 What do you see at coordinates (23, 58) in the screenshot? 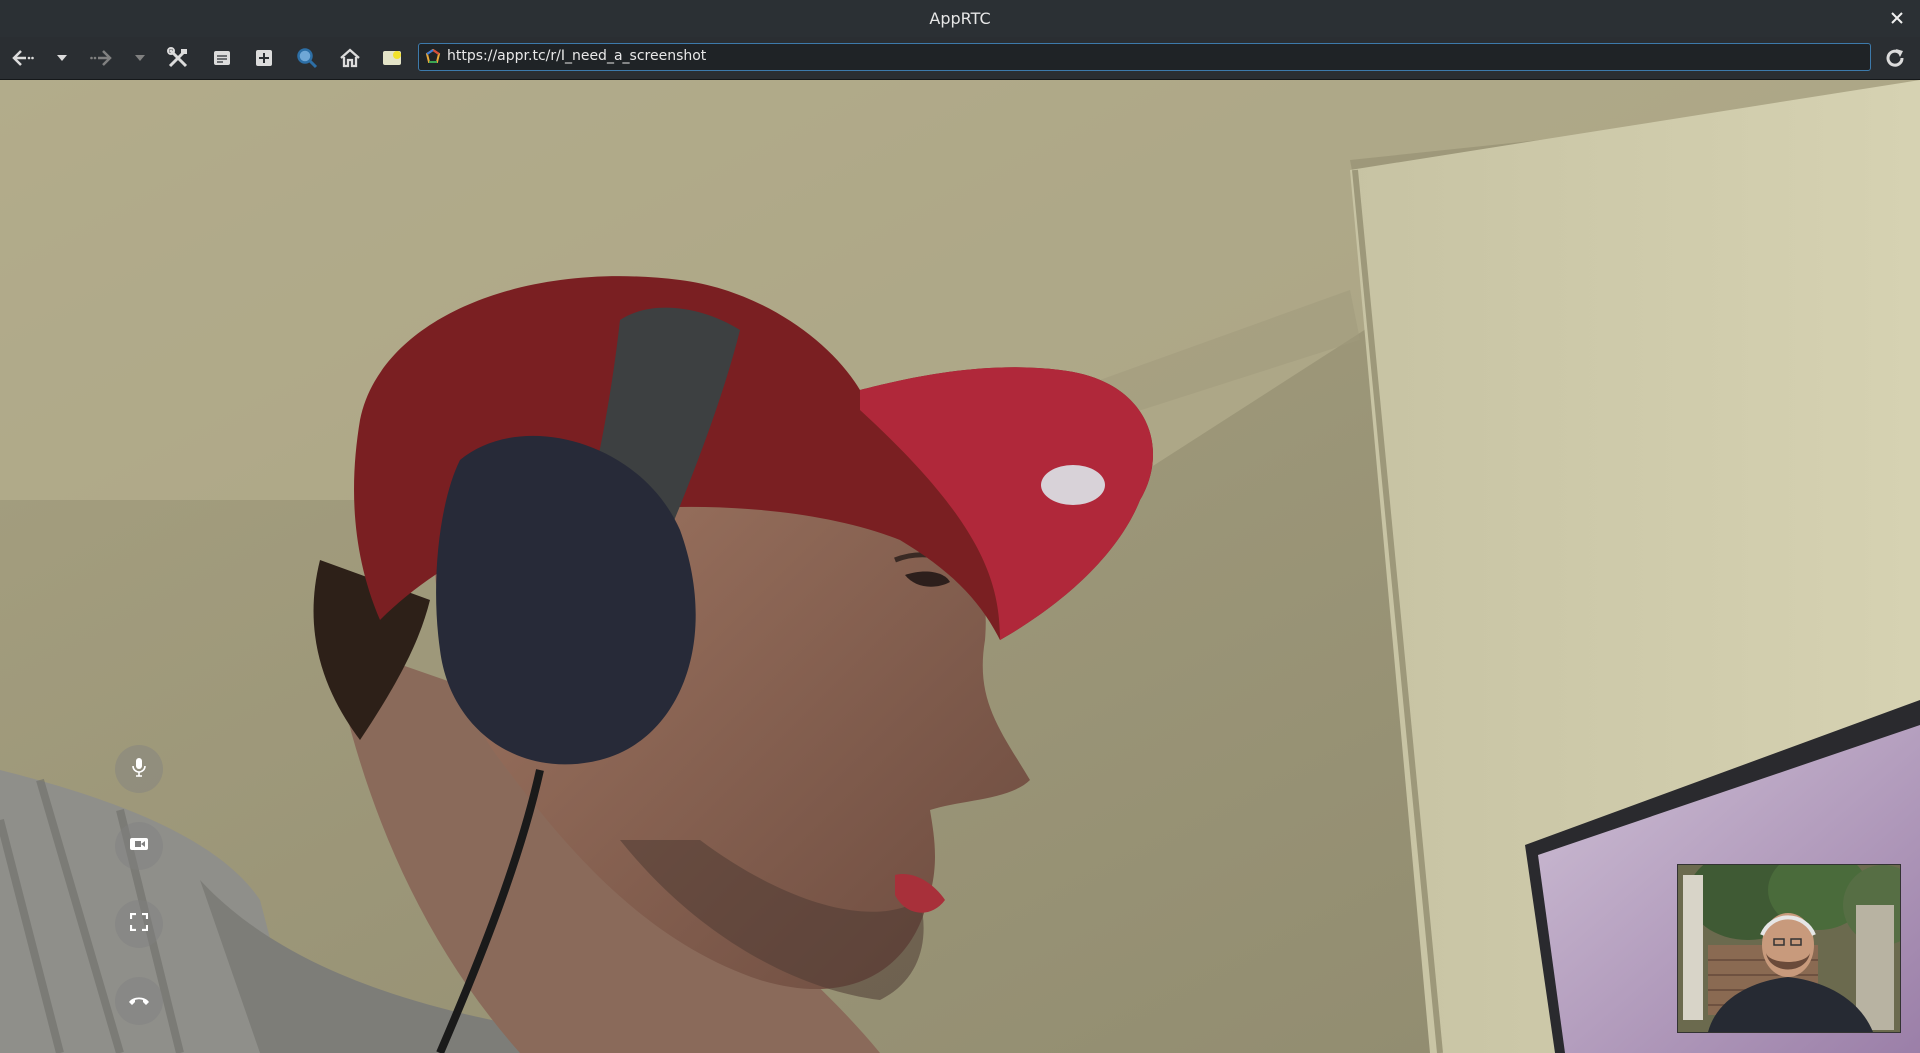
I see `back-arrow-icon` at bounding box center [23, 58].